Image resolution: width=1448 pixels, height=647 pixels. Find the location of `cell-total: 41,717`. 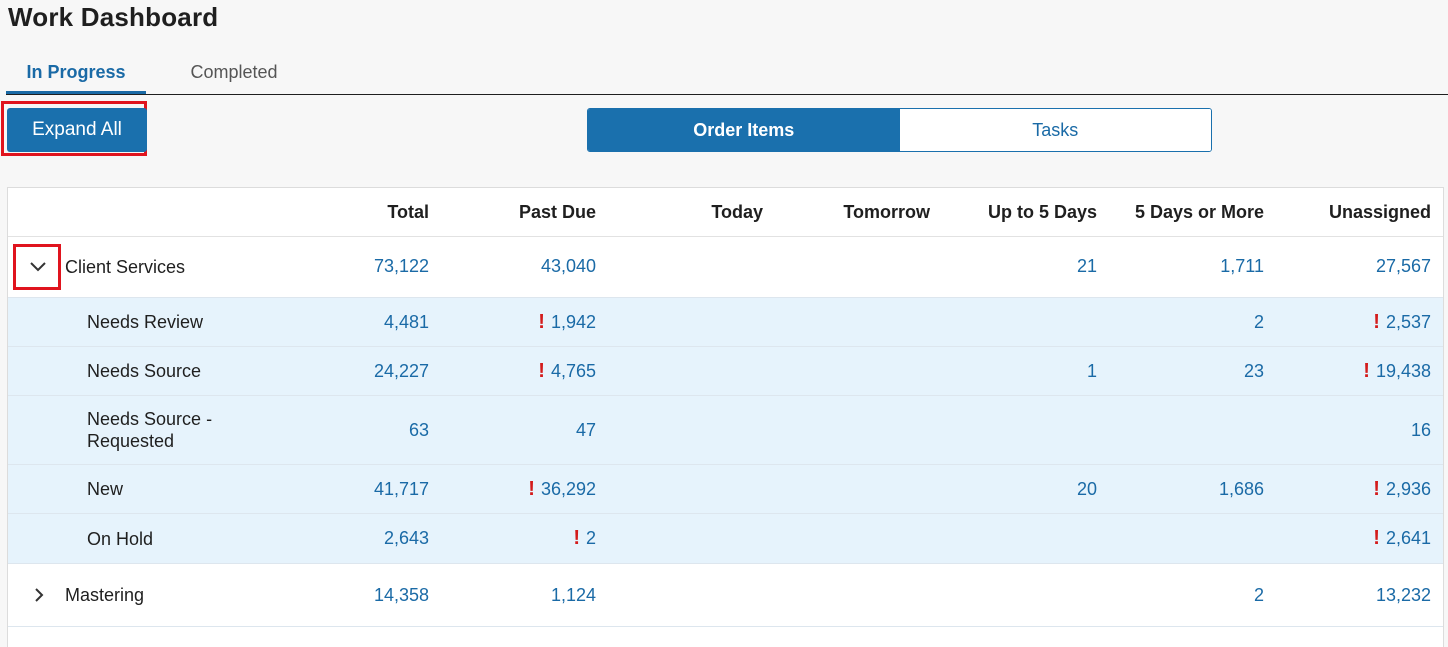

cell-total: 41,717 is located at coordinates (368, 489).